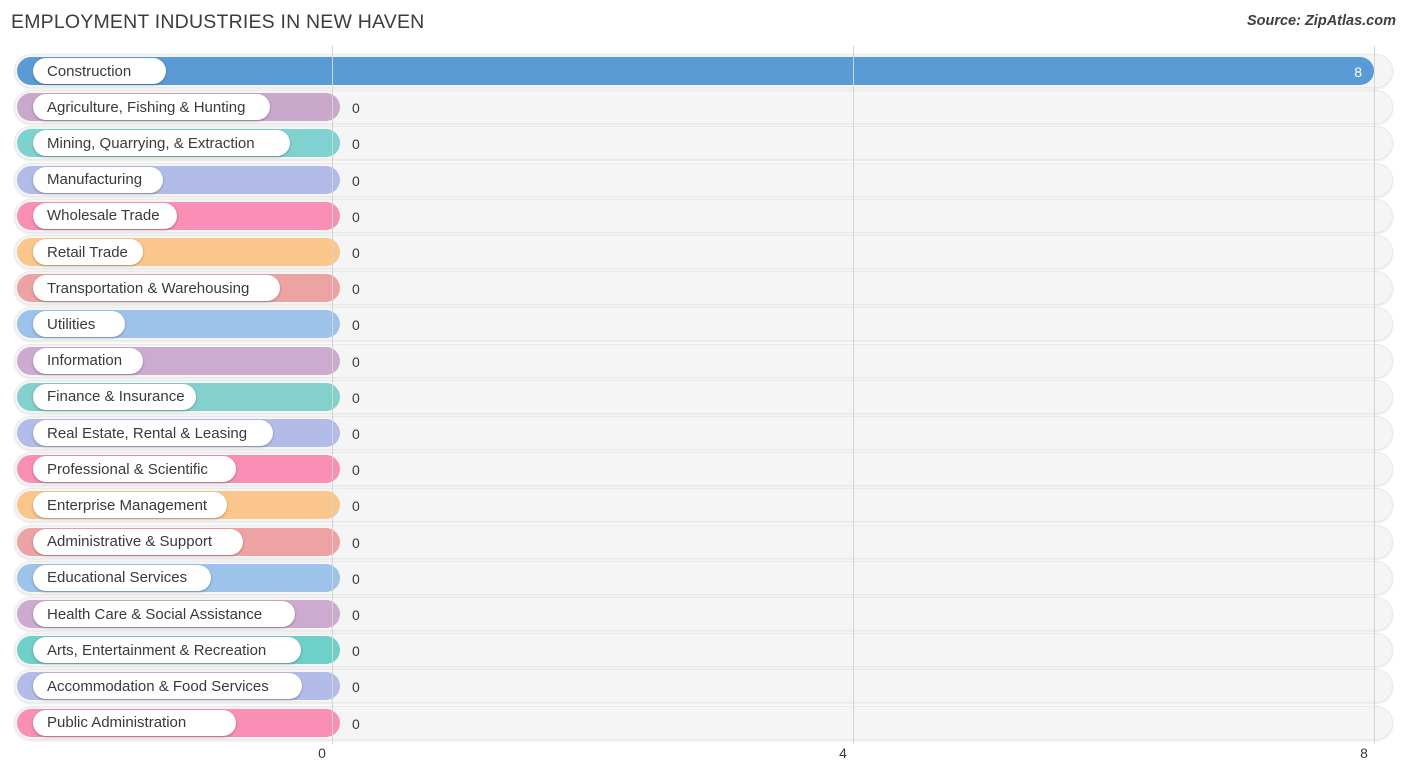 Image resolution: width=1406 pixels, height=776 pixels. I want to click on category-label-pill: Manufacturing, so click(98, 179).